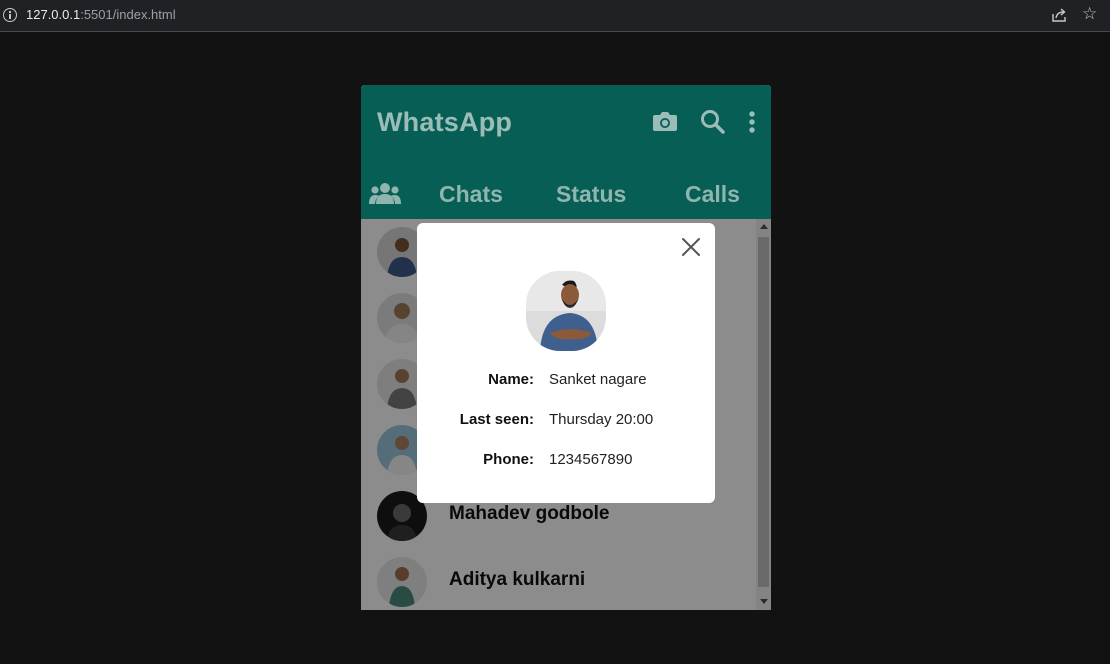 The height and width of the screenshot is (664, 1110). What do you see at coordinates (566, 311) in the screenshot?
I see `contact-avatar` at bounding box center [566, 311].